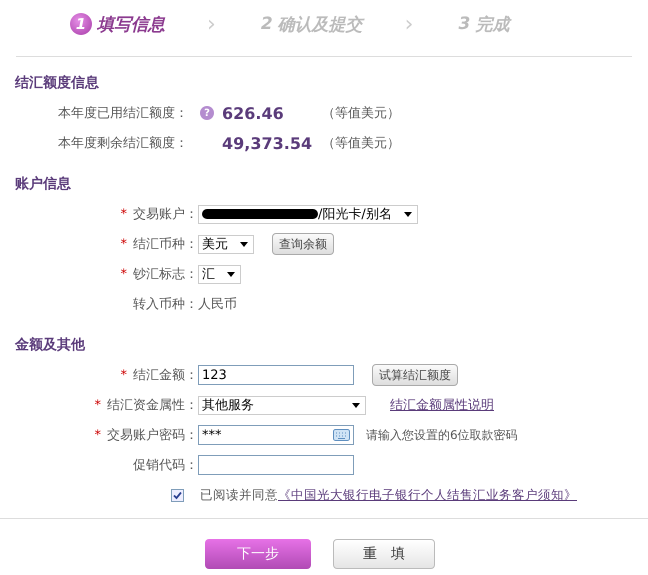  Describe the element at coordinates (427, 495) in the screenshot. I see `terms-link: 《中国光大银行电子银行个人结售汇业务客户须知》` at that location.